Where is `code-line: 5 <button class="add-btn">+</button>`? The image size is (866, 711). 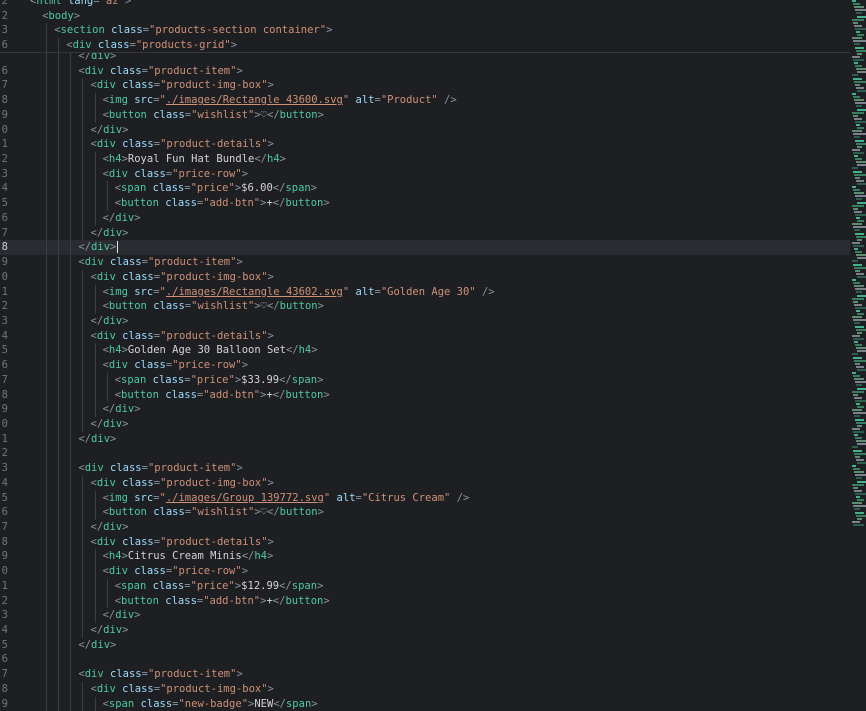 code-line: 5 <button class="add-btn">+</button> is located at coordinates (425, 203).